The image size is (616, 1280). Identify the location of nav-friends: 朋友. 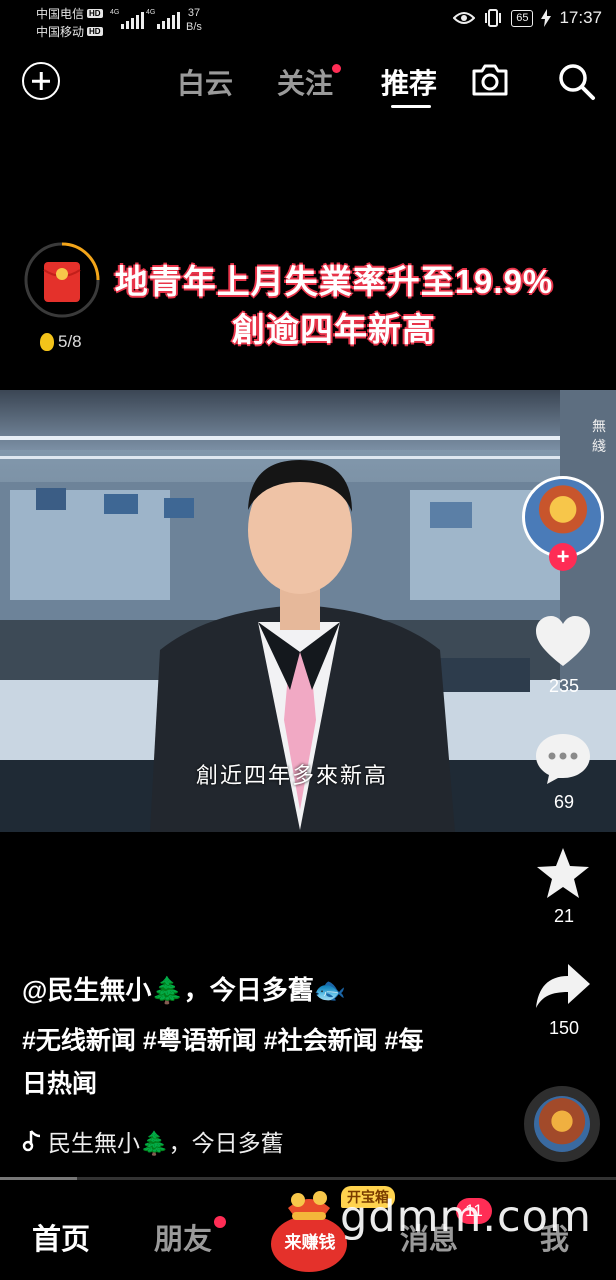
(190, 1237).